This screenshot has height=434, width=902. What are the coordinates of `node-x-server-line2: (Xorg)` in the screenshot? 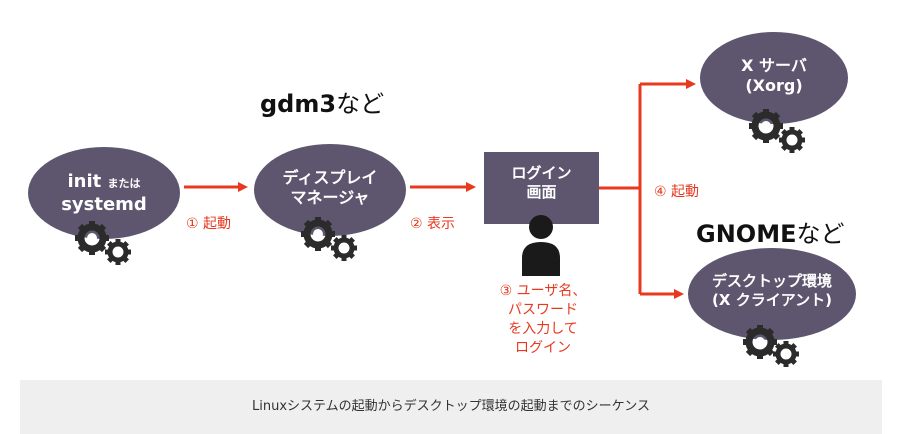 It's located at (774, 85).